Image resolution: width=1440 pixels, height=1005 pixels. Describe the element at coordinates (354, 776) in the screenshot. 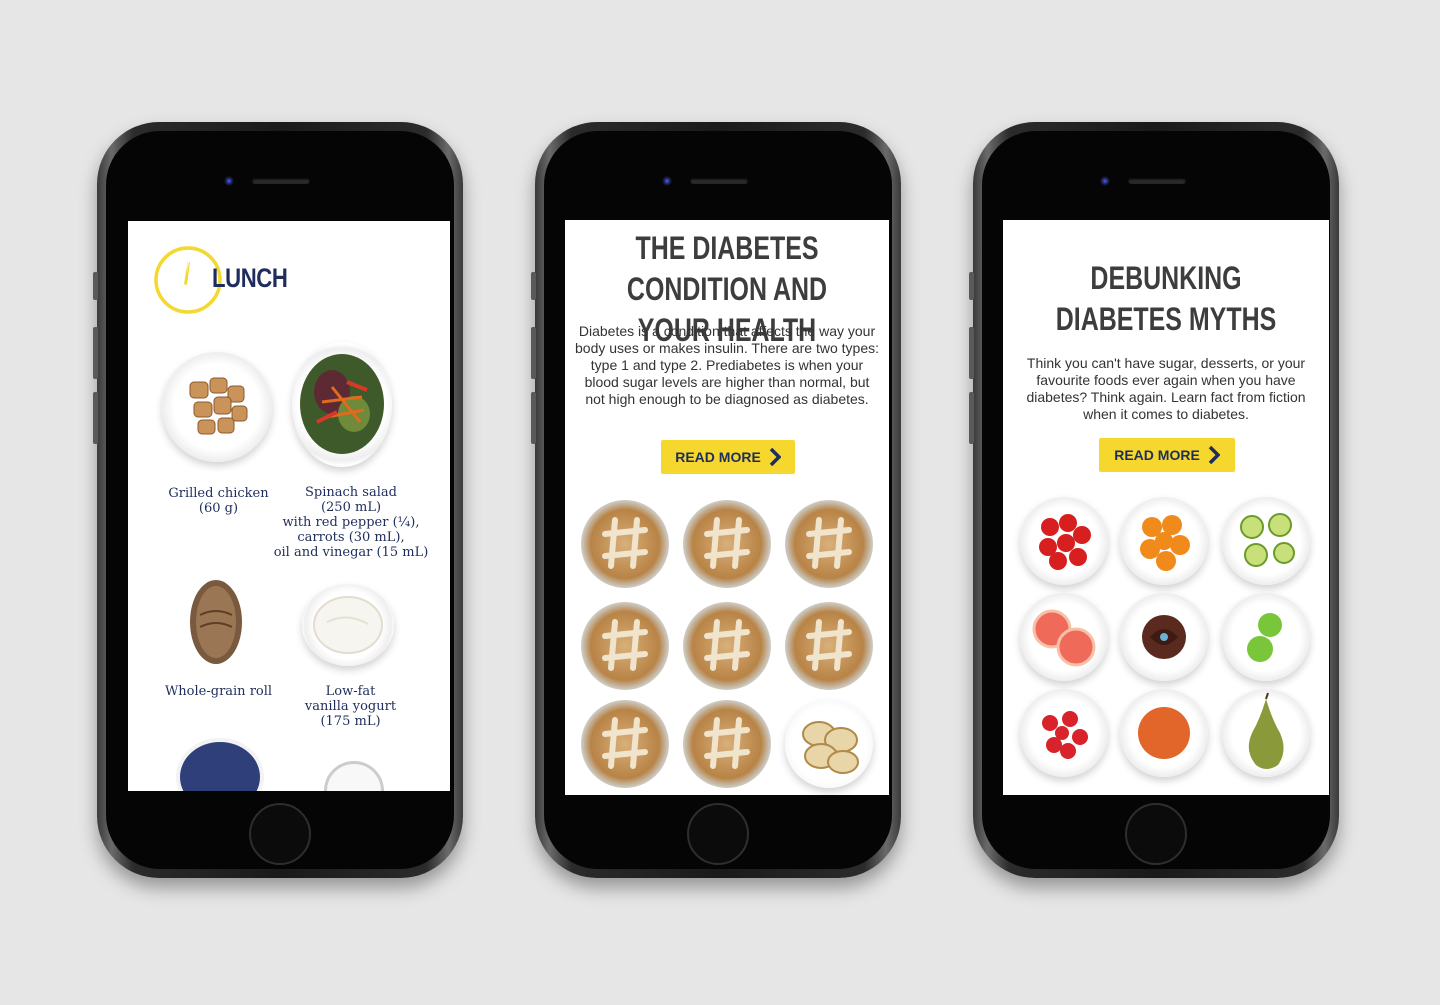

I see `glass-image` at that location.